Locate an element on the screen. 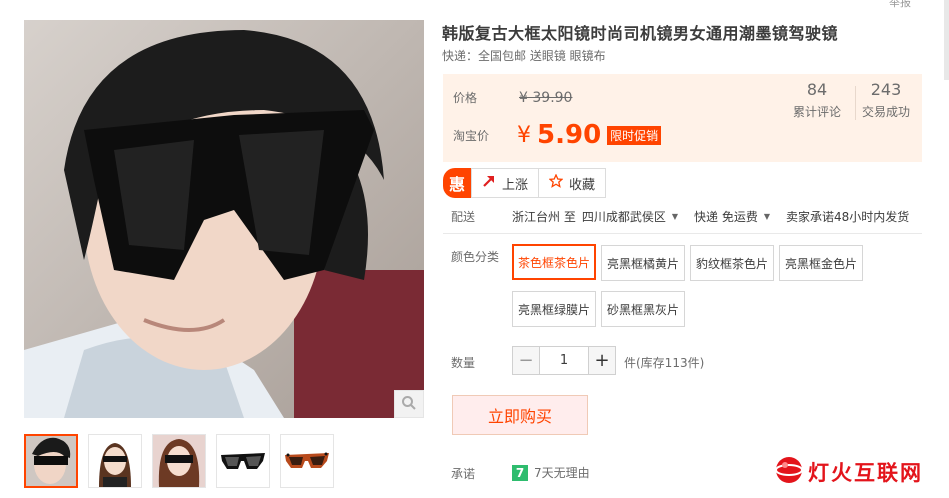  quantity-label: 数量 is located at coordinates (463, 363).